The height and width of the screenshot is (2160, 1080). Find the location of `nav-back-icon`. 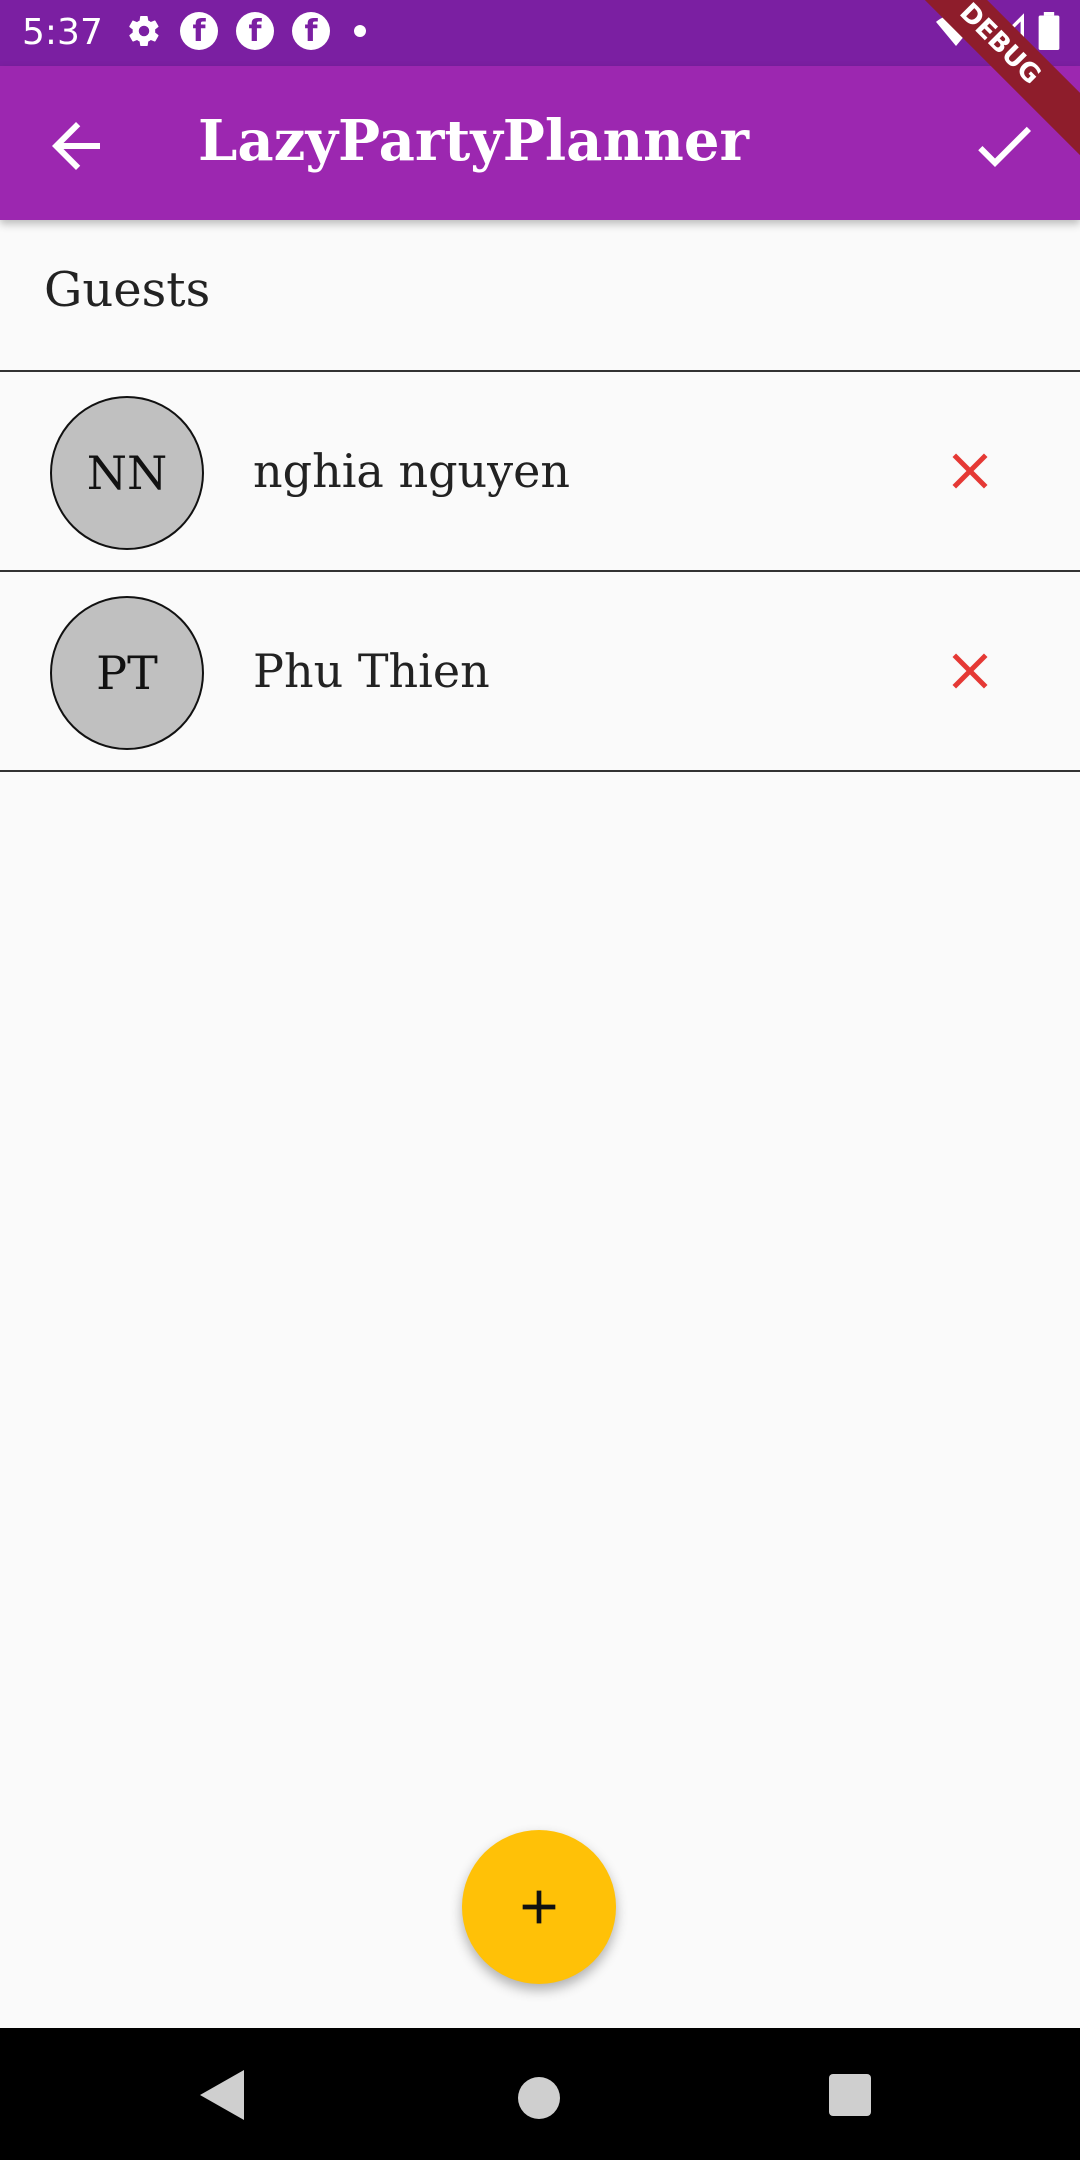

nav-back-icon is located at coordinates (222, 2095).